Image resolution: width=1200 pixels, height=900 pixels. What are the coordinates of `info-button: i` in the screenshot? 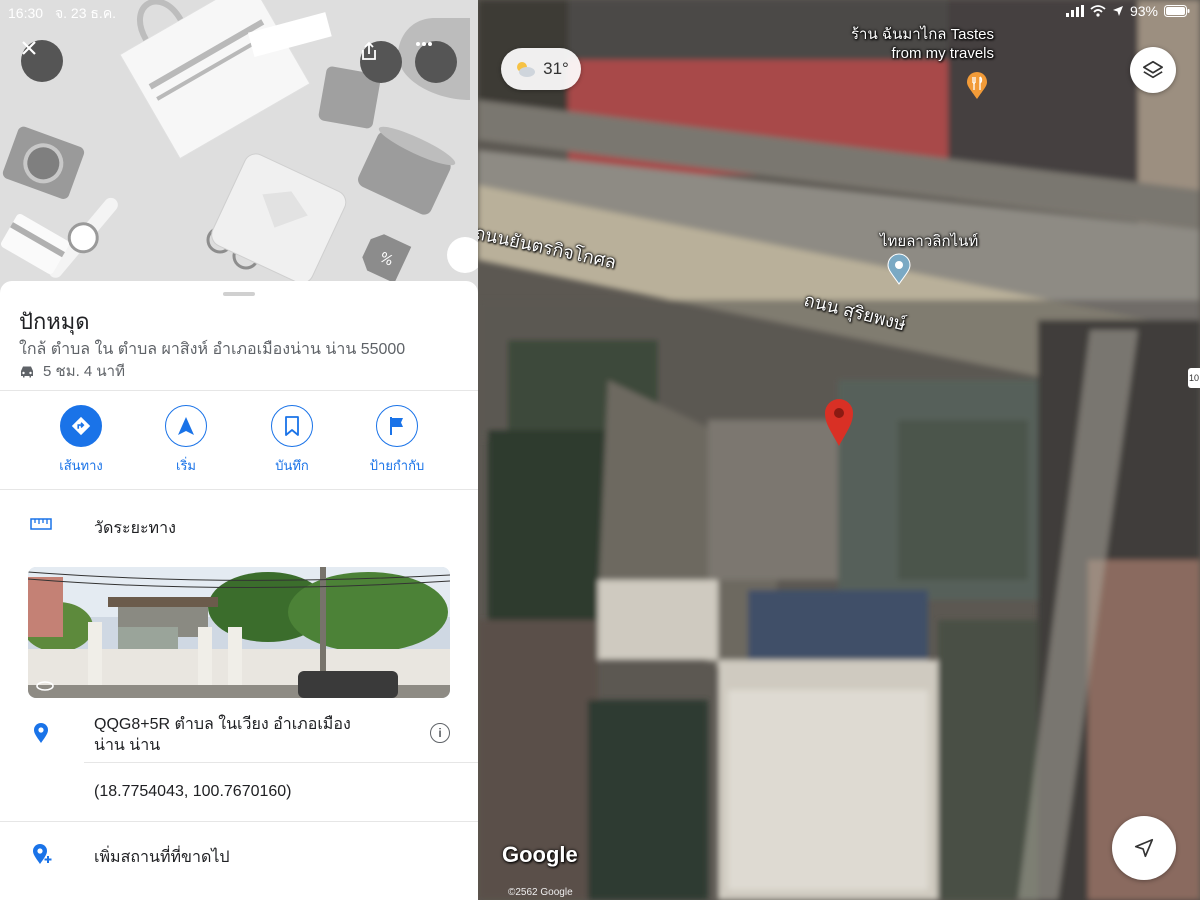 It's located at (440, 733).